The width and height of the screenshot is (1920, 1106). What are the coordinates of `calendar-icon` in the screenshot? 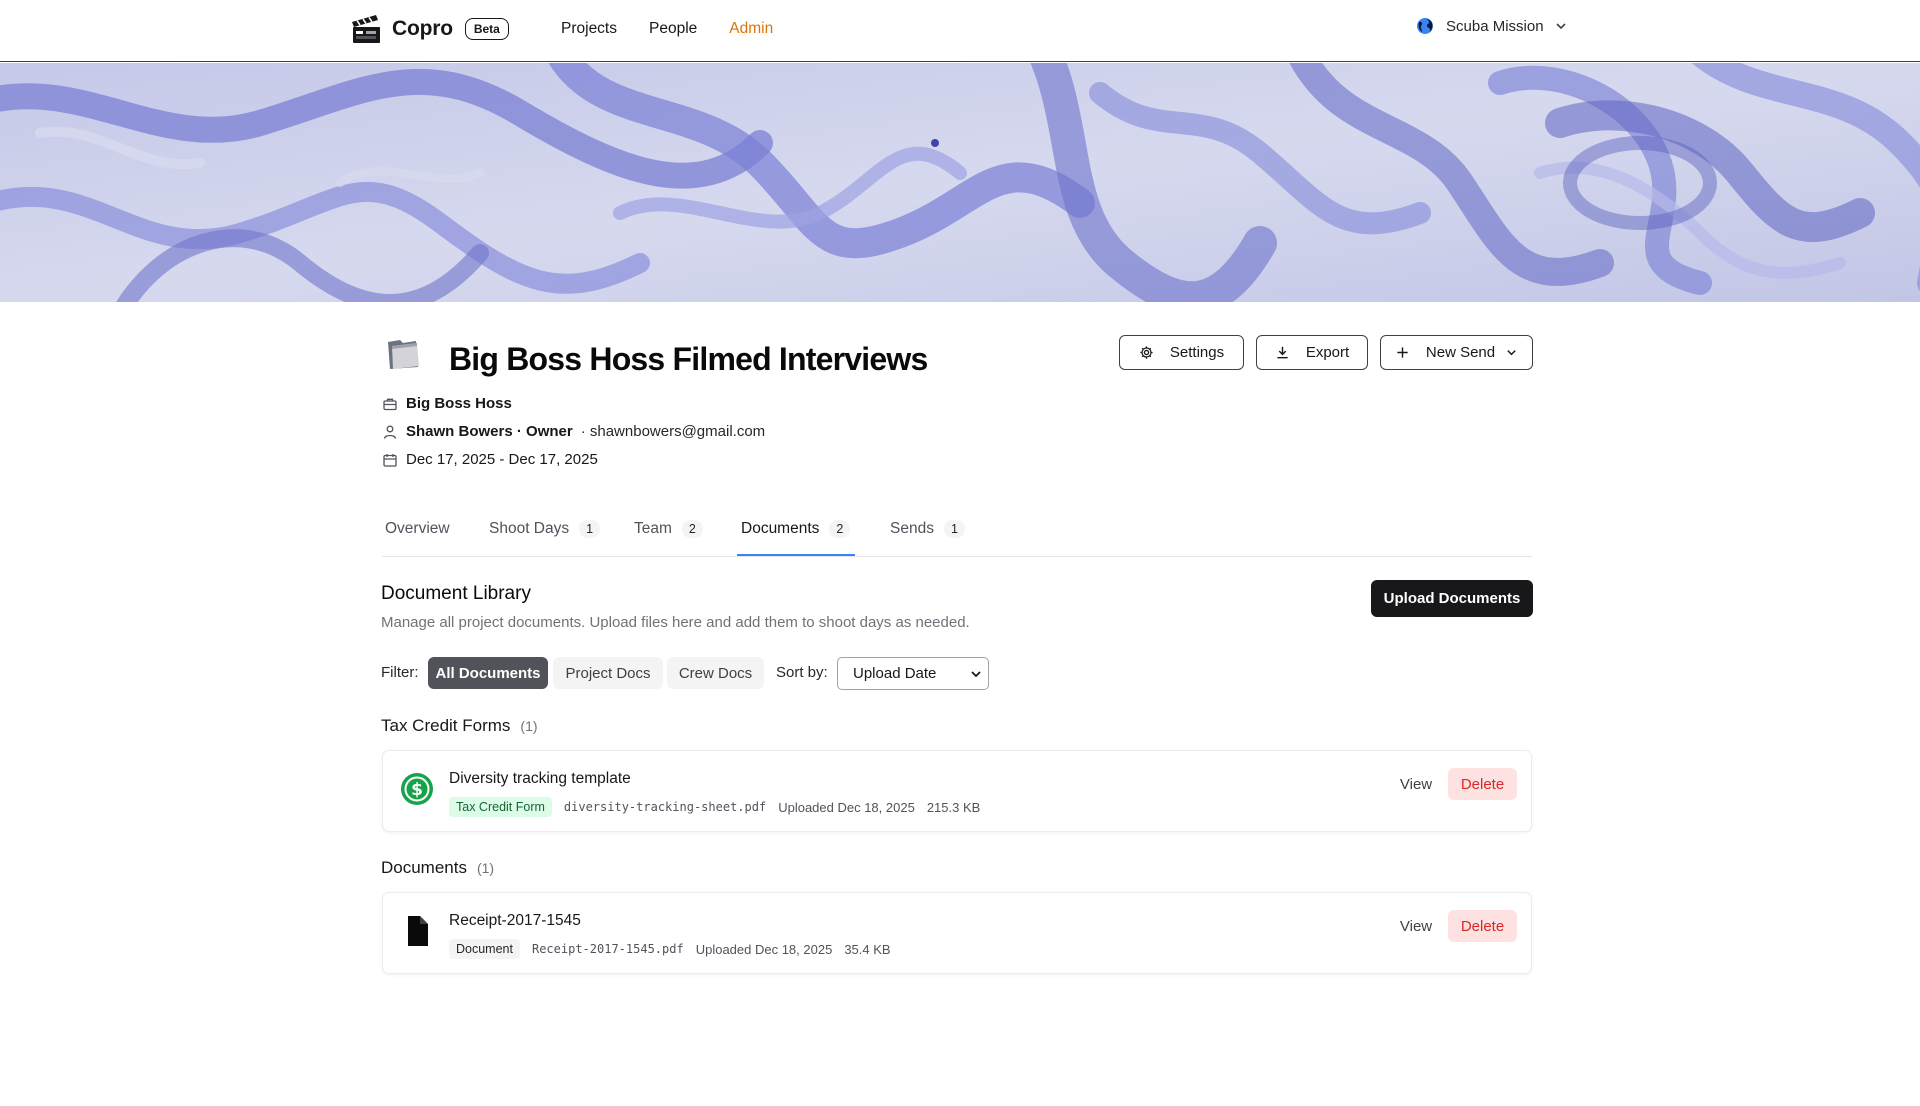 It's located at (390, 460).